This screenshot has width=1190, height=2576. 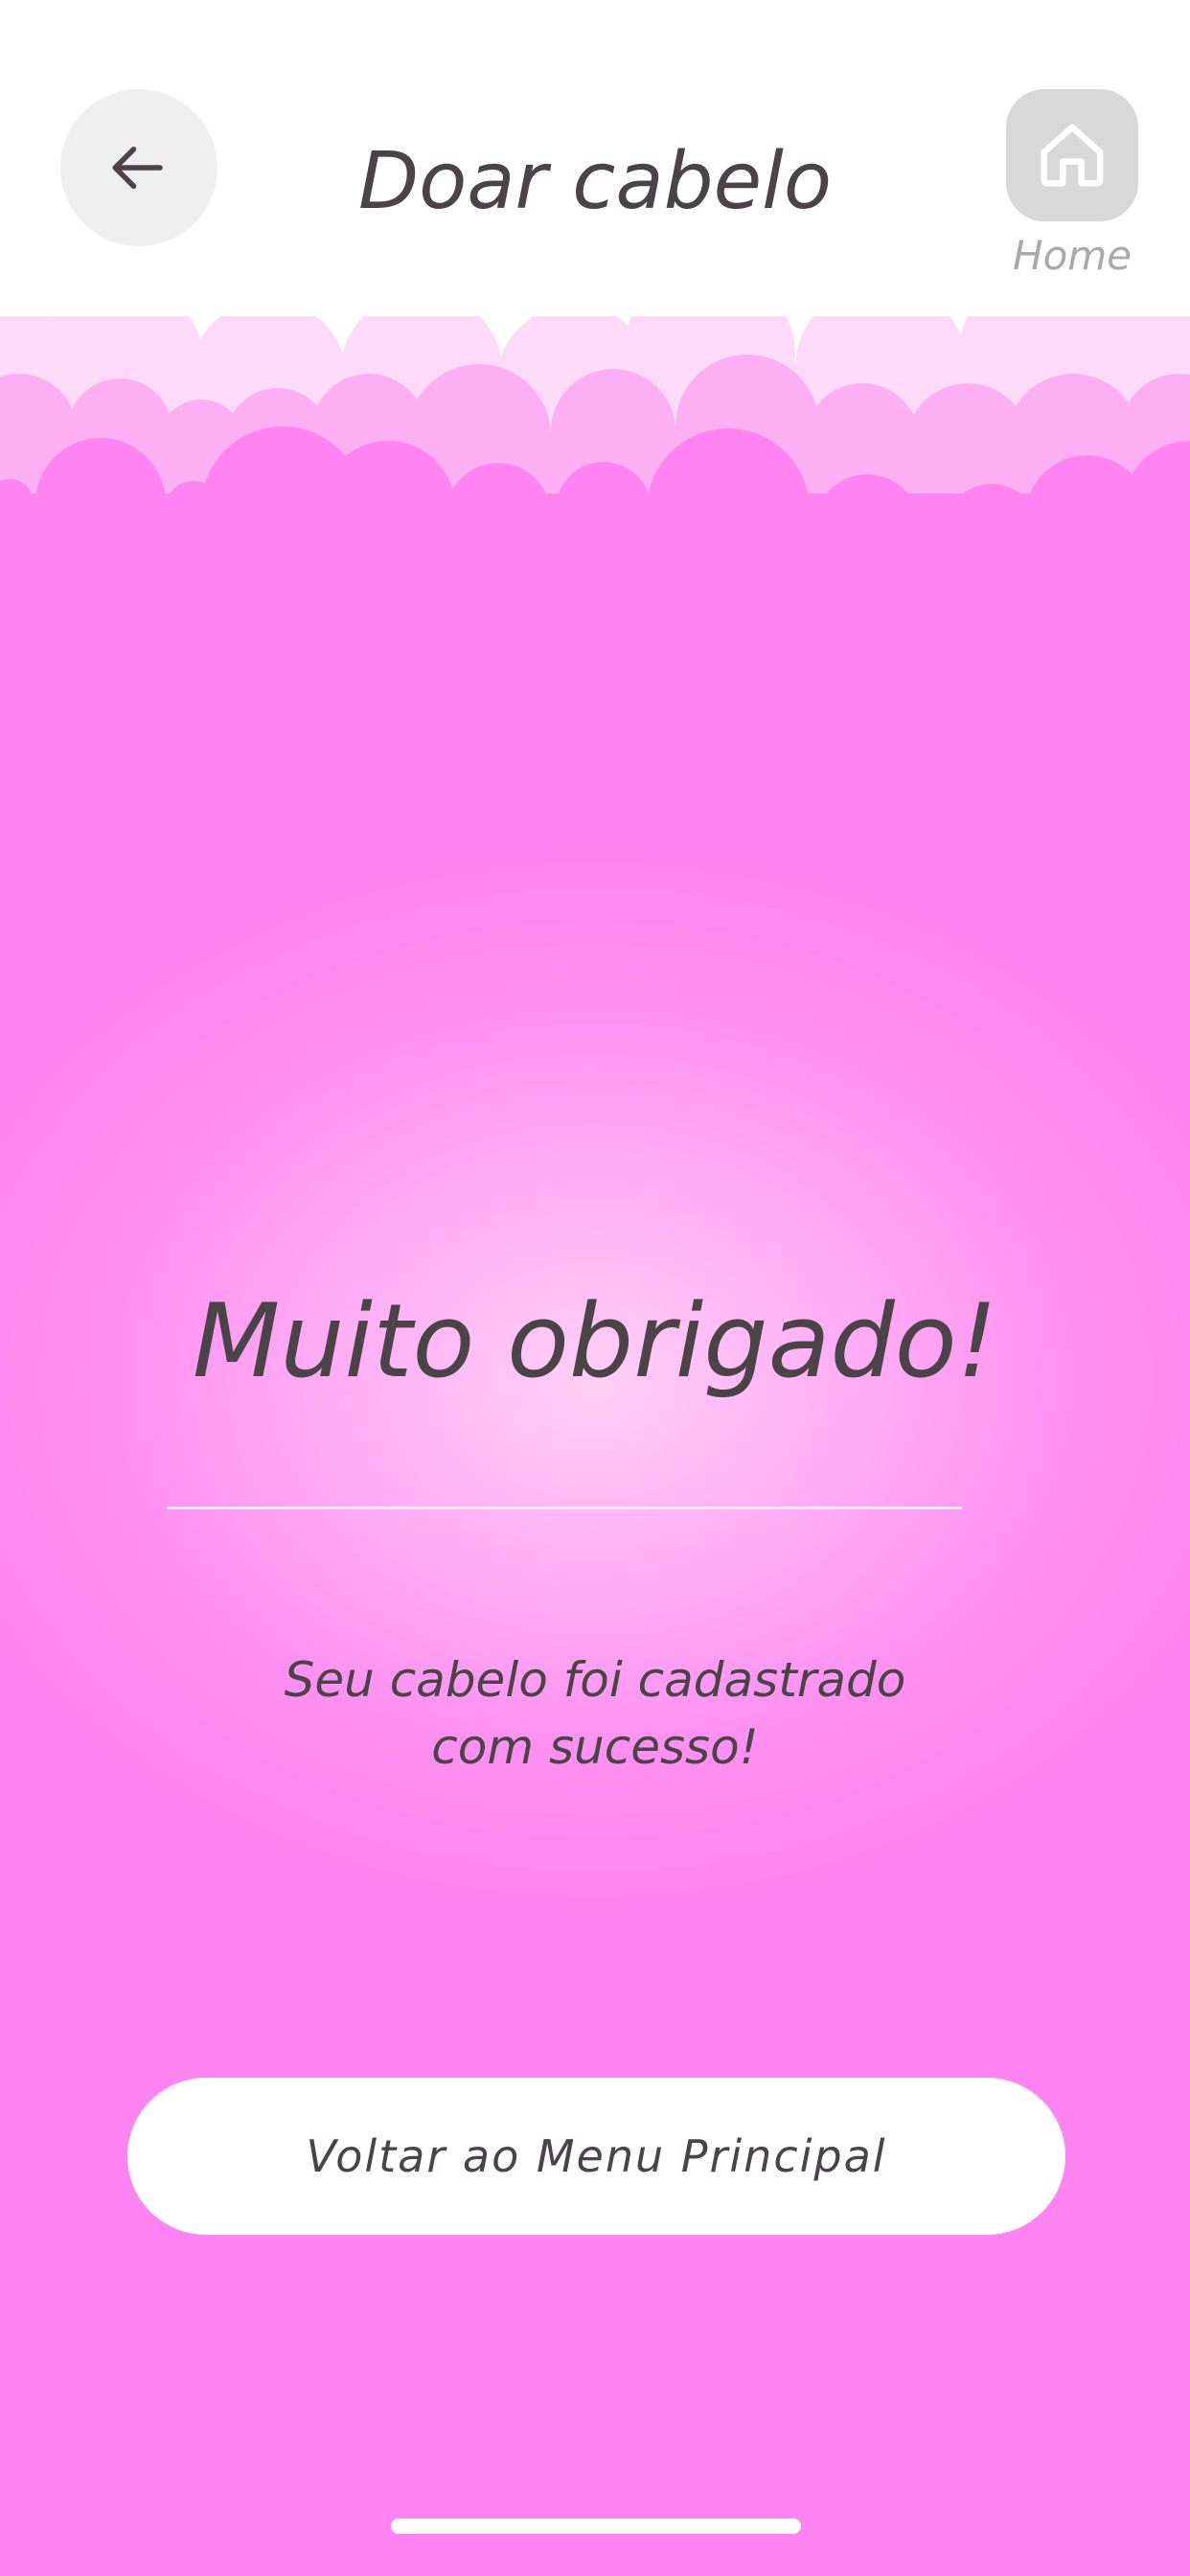 I want to click on success-message-line1: Seu cabelo foi cadastrado, so click(x=595, y=1680).